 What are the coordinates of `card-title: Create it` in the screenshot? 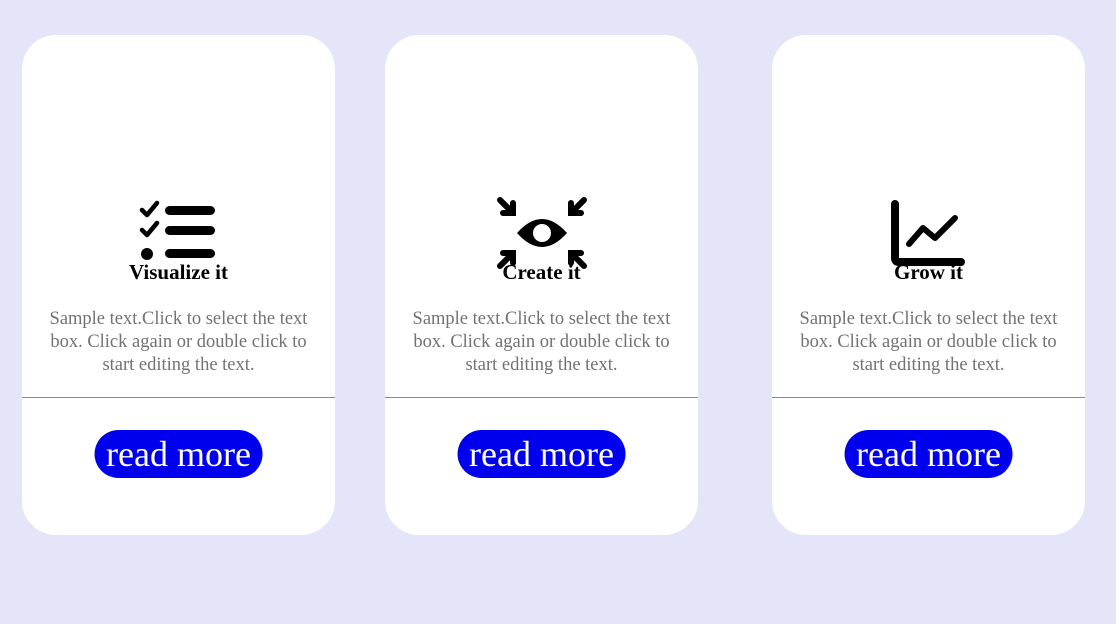 It's located at (541, 272).